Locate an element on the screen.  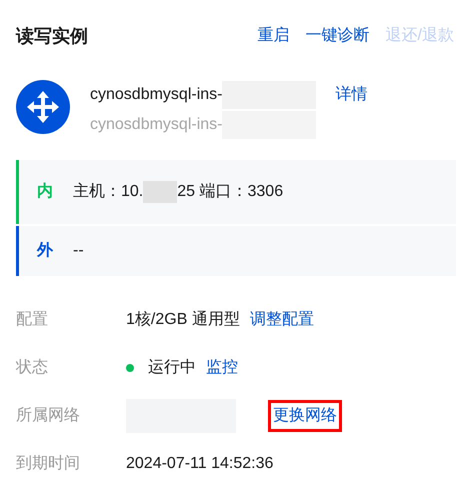
field-value: 1核/2GB 通用型 is located at coordinates (183, 320).